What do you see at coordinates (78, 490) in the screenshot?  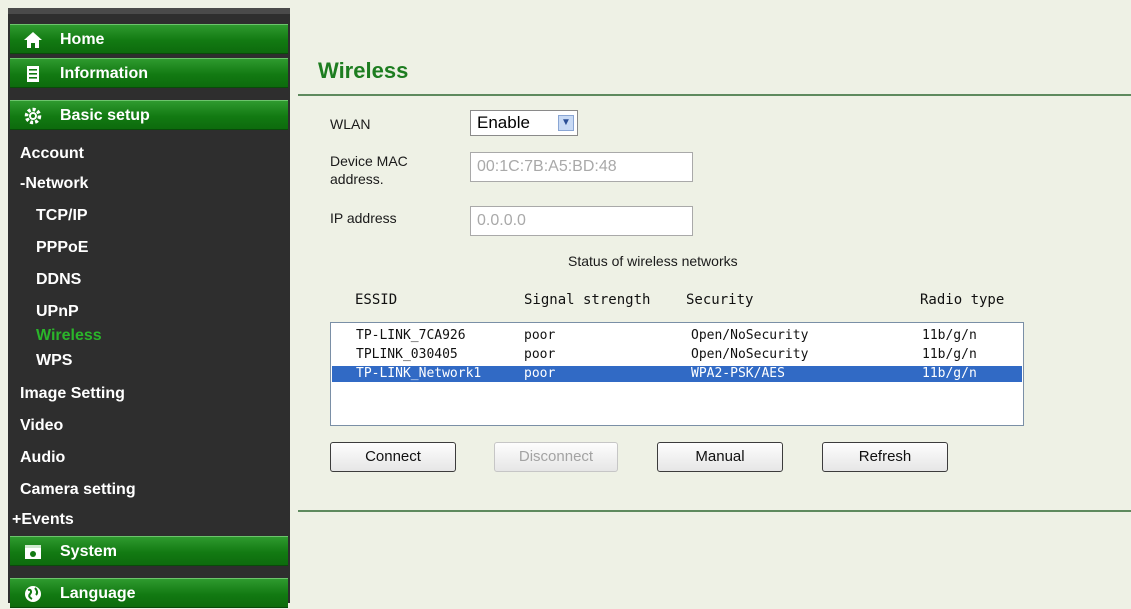 I see `nav-camera-setting: Camera setting` at bounding box center [78, 490].